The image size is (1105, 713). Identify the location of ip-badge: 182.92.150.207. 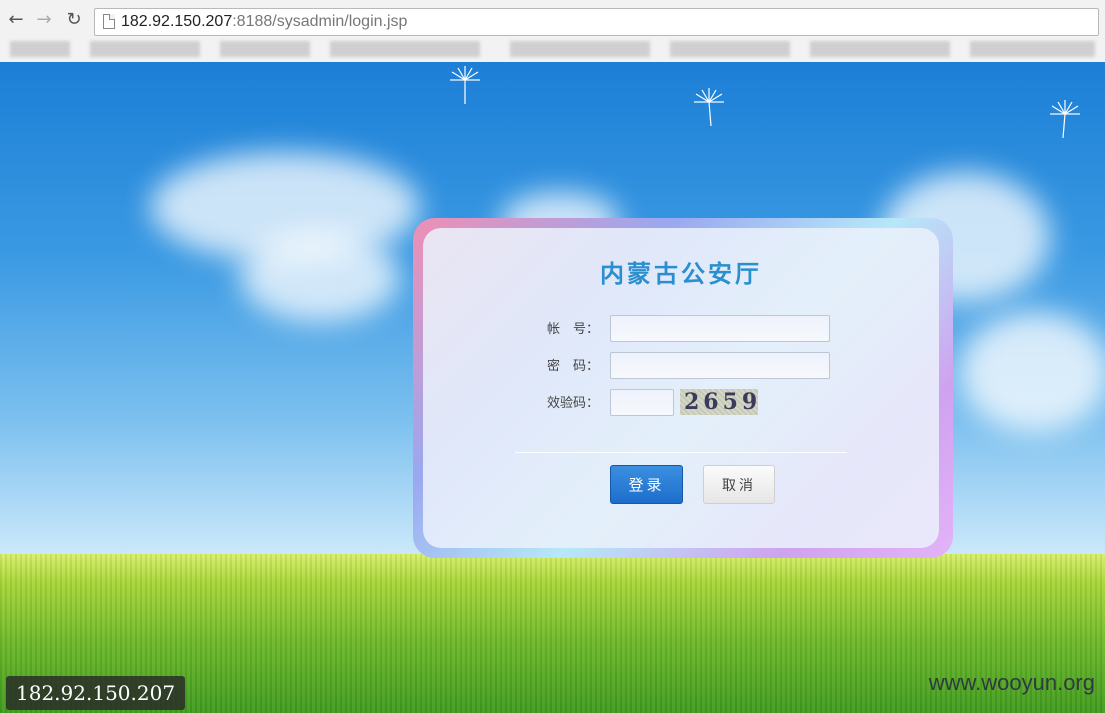
(96, 693).